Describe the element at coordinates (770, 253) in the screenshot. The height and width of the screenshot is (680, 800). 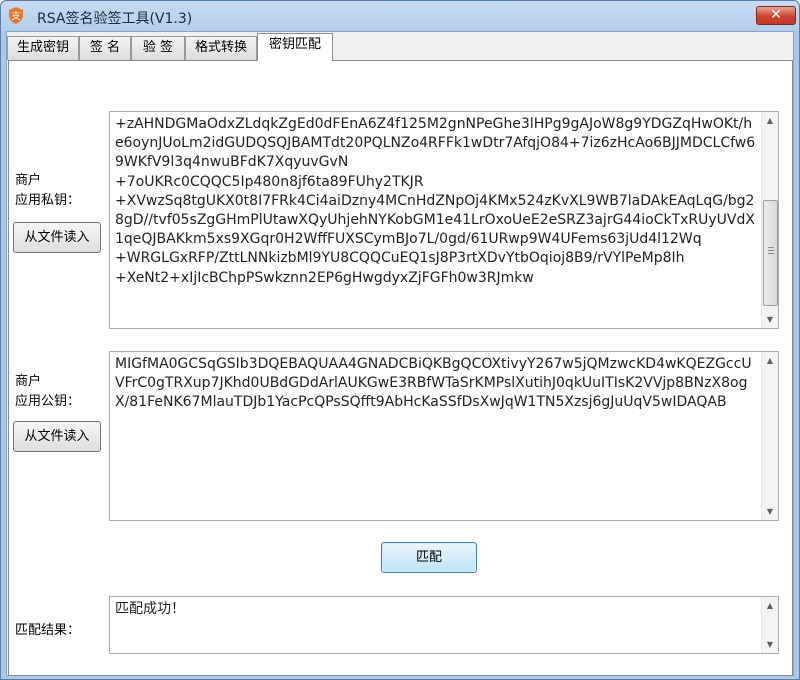
I see `scrollbar-thumb` at that location.